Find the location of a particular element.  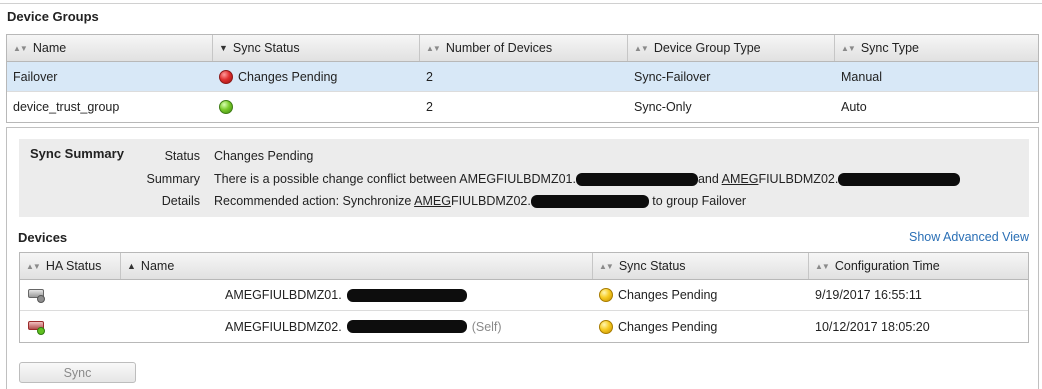

column-label: Sync Type is located at coordinates (889, 48).